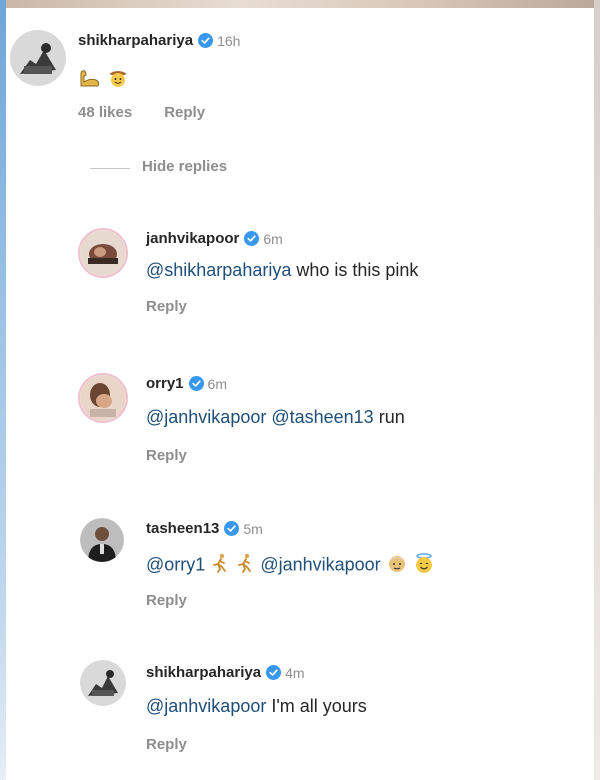  I want to click on comment-header: tasheen13 5m, so click(204, 528).